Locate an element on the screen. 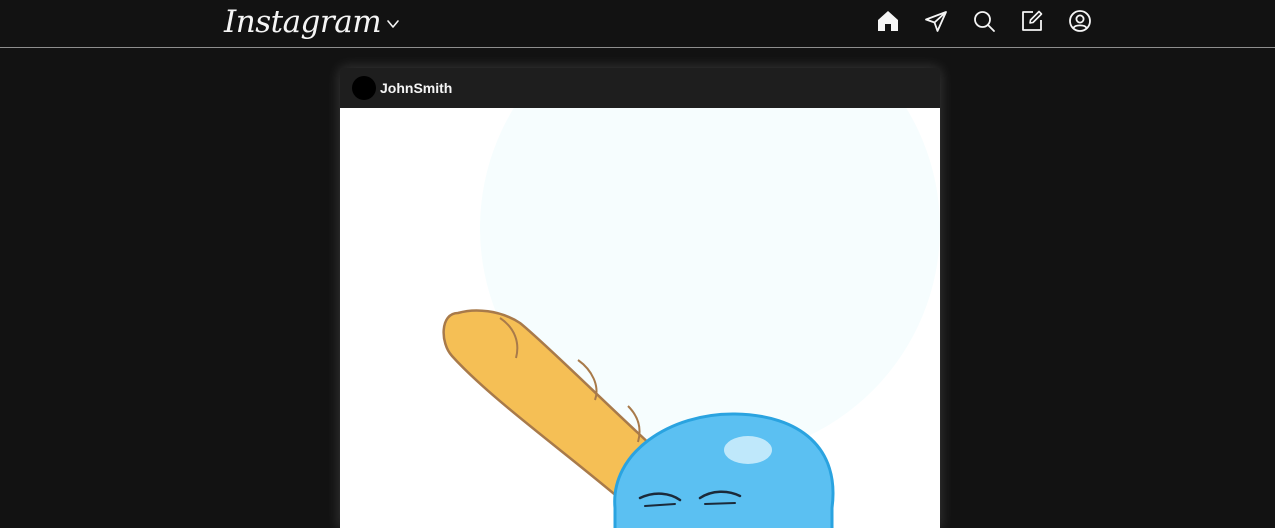  avatar is located at coordinates (364, 88).